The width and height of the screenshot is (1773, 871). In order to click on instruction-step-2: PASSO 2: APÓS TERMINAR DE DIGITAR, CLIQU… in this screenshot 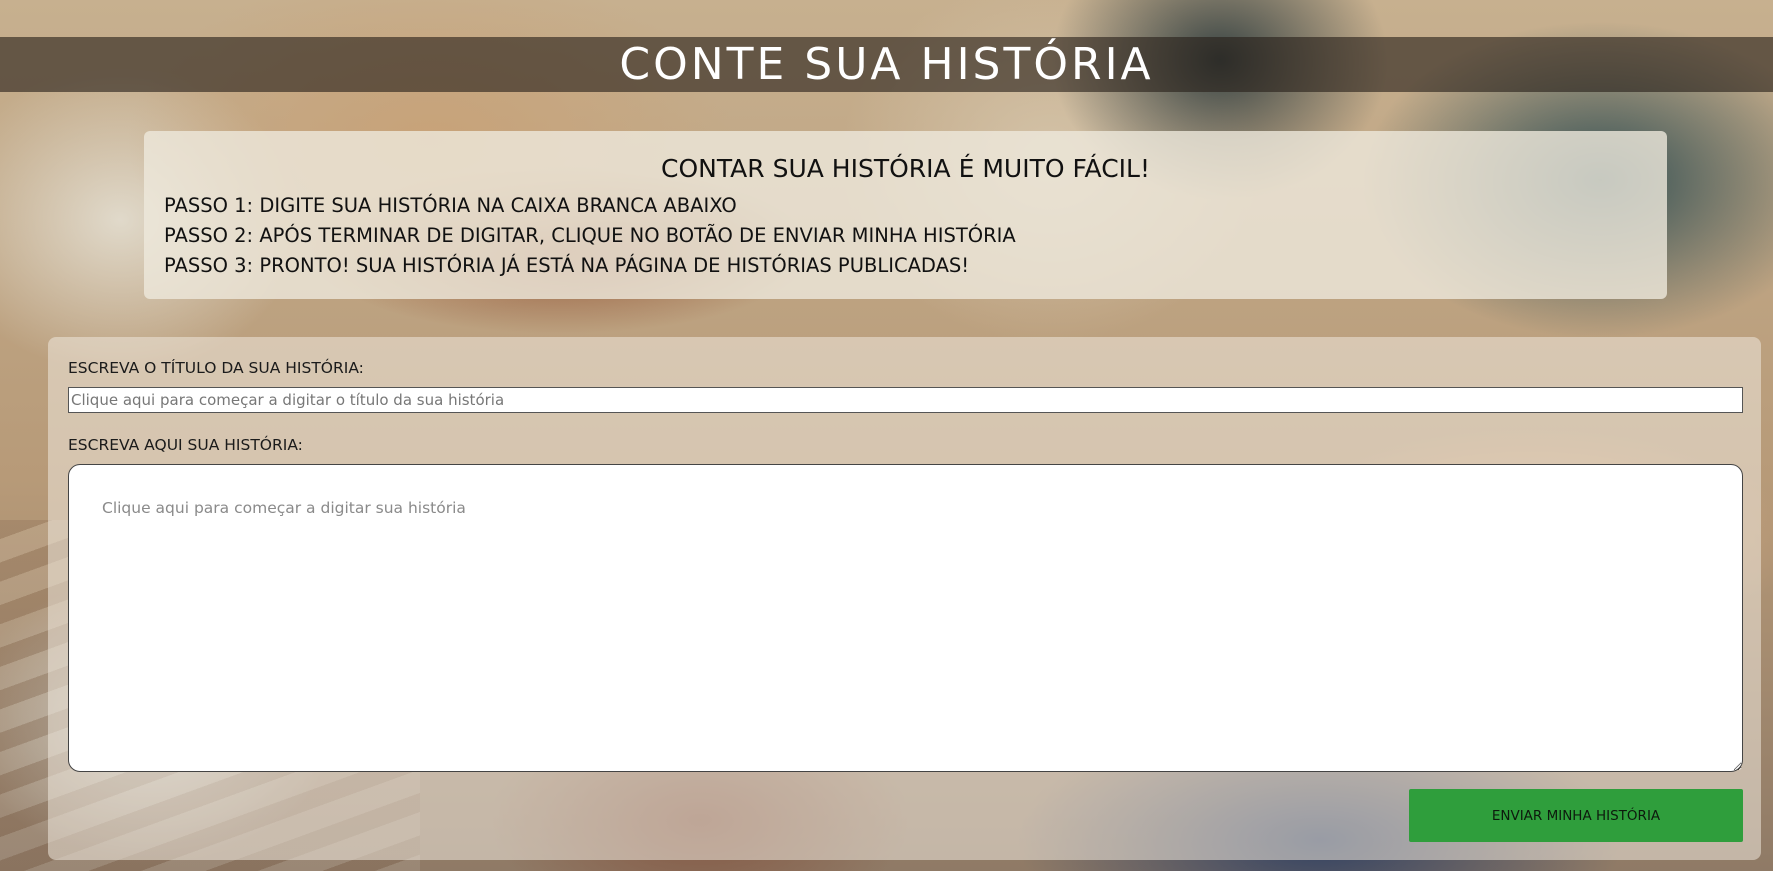, I will do `click(590, 235)`.